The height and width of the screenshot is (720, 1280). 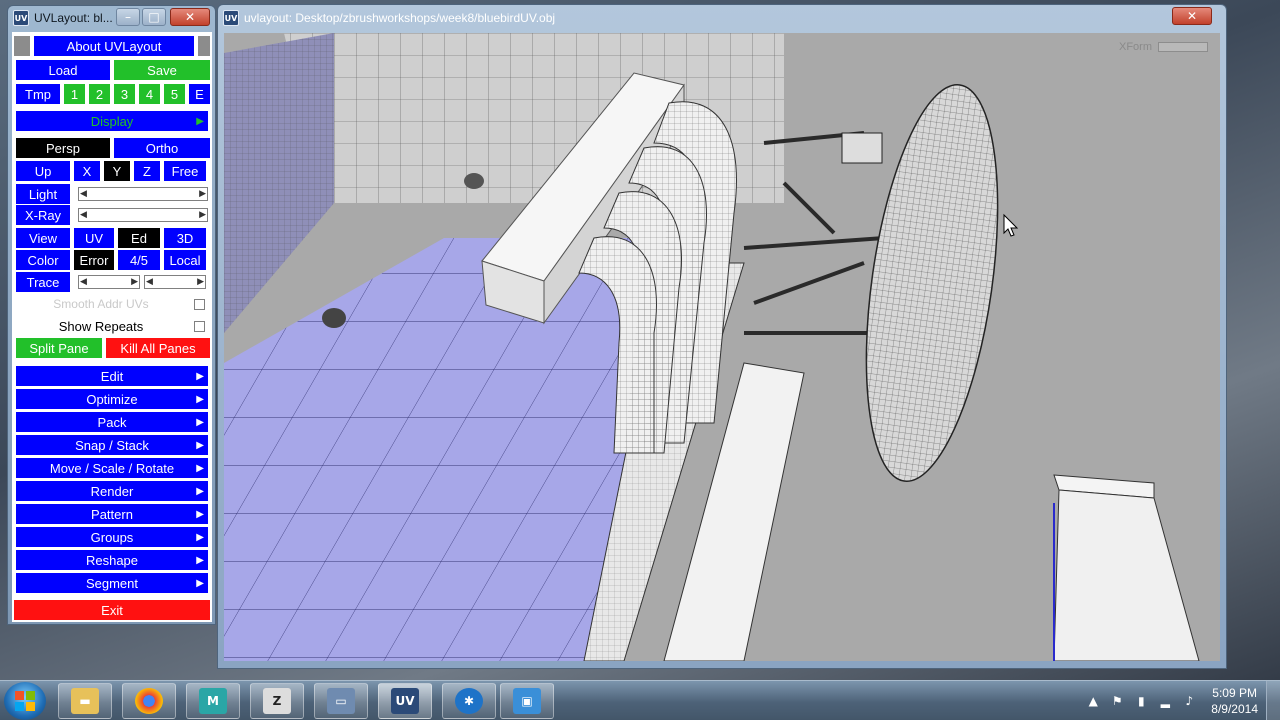 I want to click on shock-absorber, so click(x=862, y=148).